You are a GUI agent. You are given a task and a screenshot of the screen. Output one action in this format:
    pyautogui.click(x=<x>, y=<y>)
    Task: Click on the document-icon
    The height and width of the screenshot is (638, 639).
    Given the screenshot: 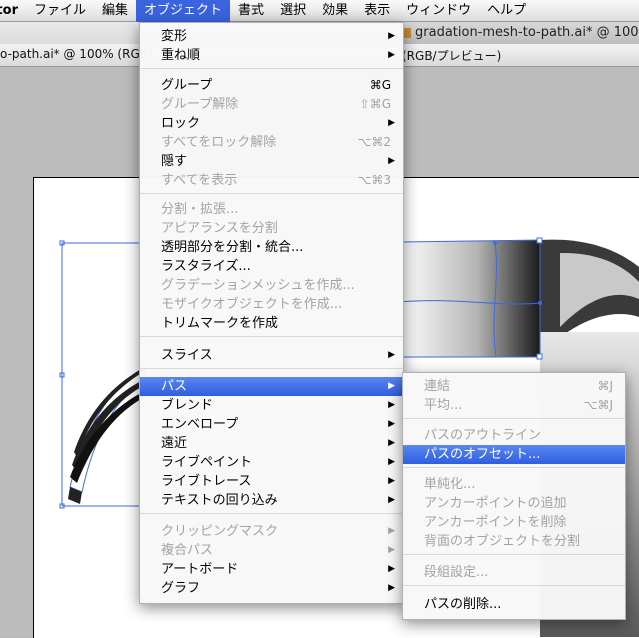 What is the action you would take?
    pyautogui.click(x=407, y=33)
    